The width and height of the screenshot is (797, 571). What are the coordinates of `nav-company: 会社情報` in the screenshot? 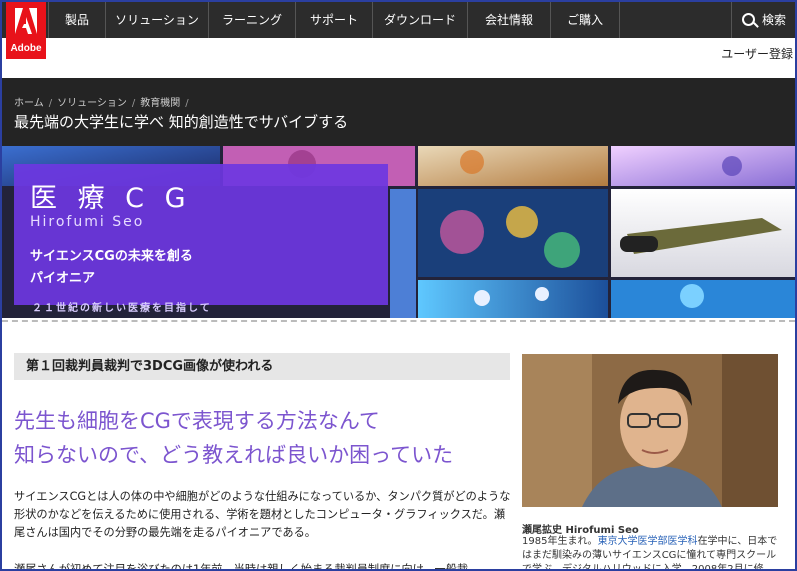 It's located at (508, 20).